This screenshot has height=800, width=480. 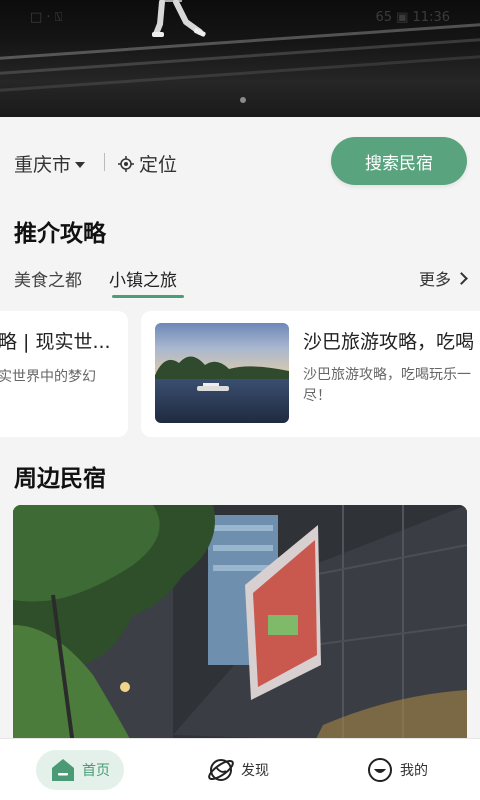 I want to click on carousel-indicator-dot, so click(x=243, y=100).